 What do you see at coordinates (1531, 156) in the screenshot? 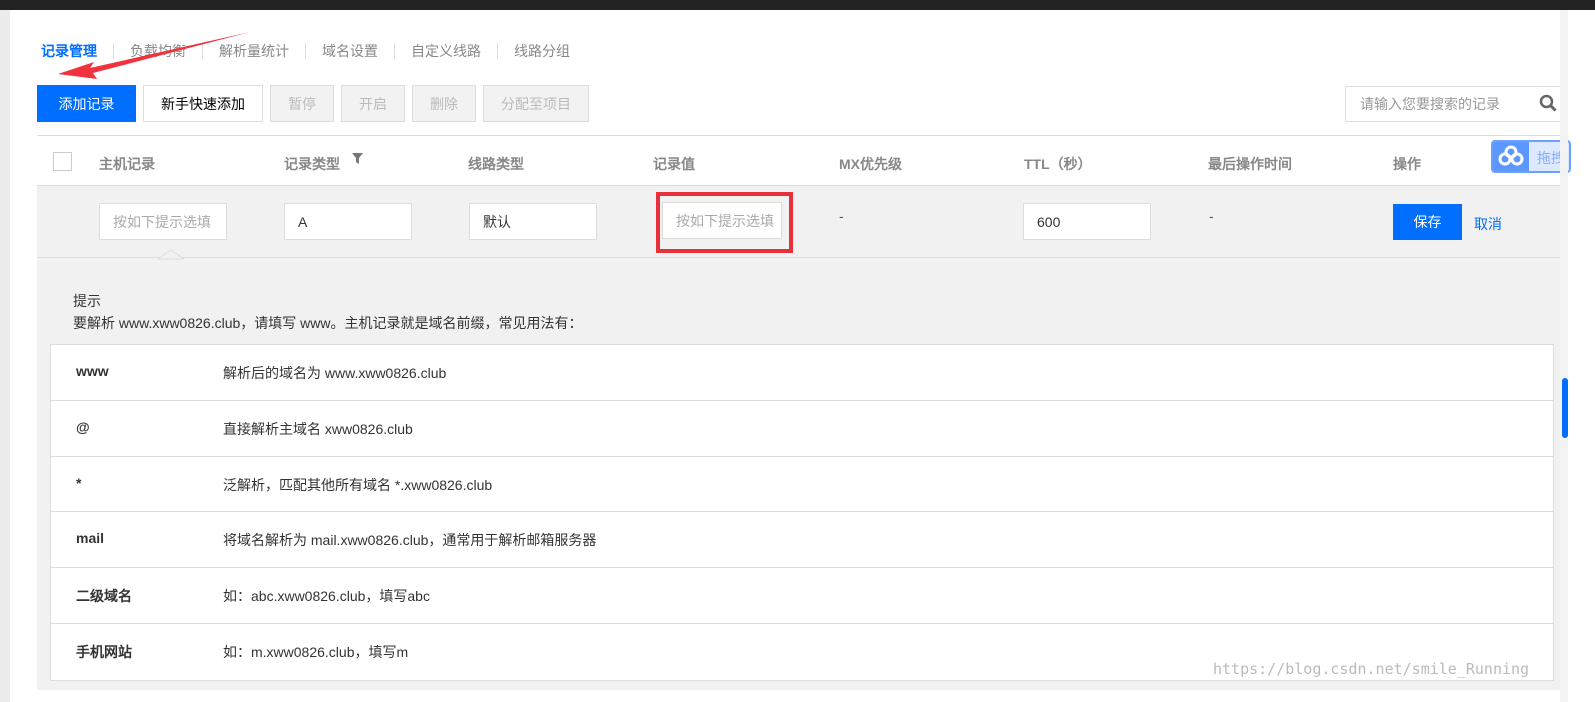
I see `baidu-drag-widget: 拖拽` at bounding box center [1531, 156].